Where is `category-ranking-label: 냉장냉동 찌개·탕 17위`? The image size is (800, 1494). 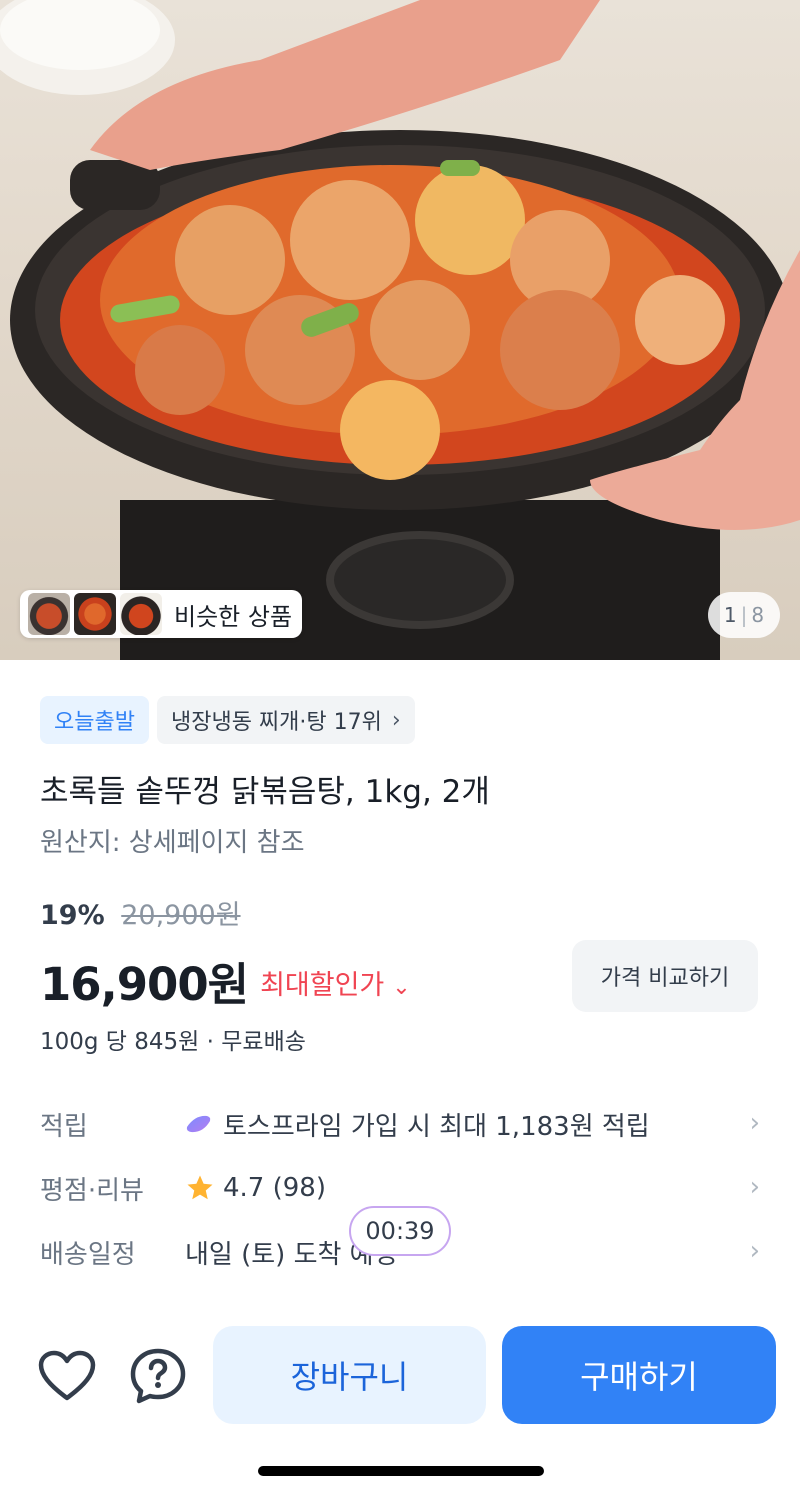 category-ranking-label: 냉장냉동 찌개·탕 17위 is located at coordinates (276, 722).